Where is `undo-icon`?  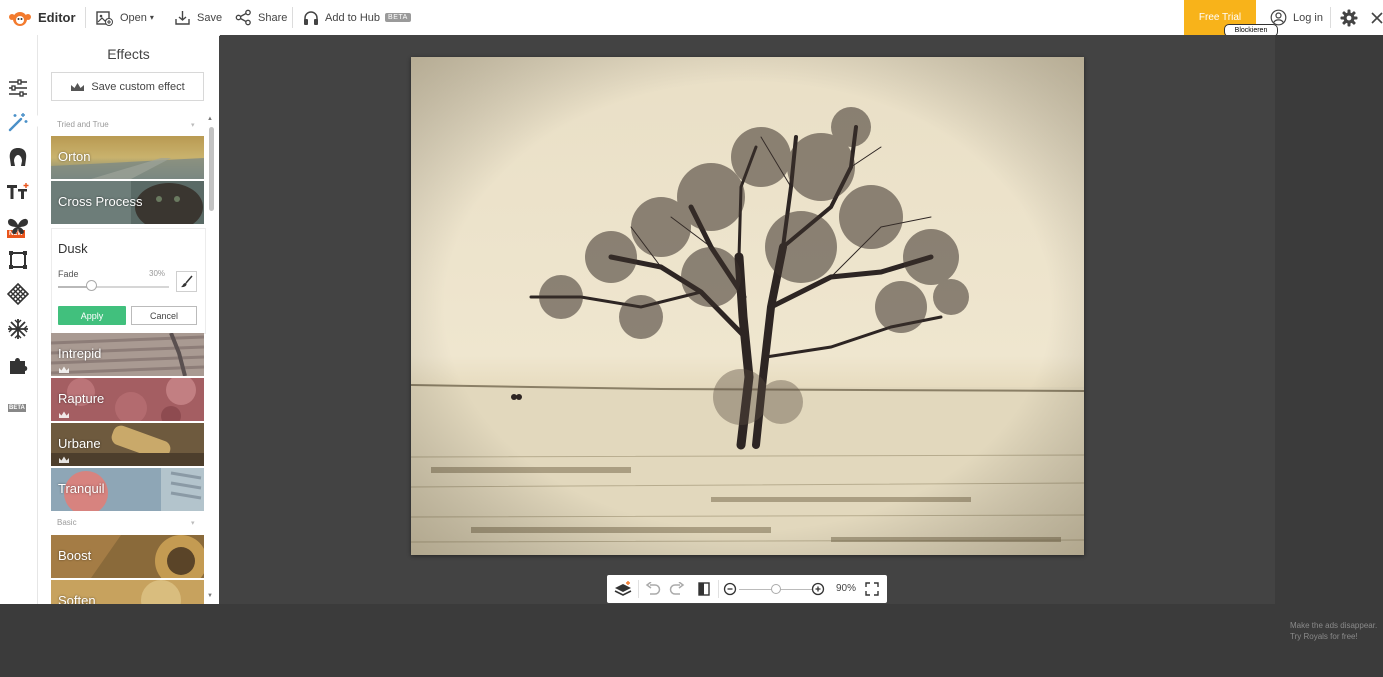 undo-icon is located at coordinates (653, 588).